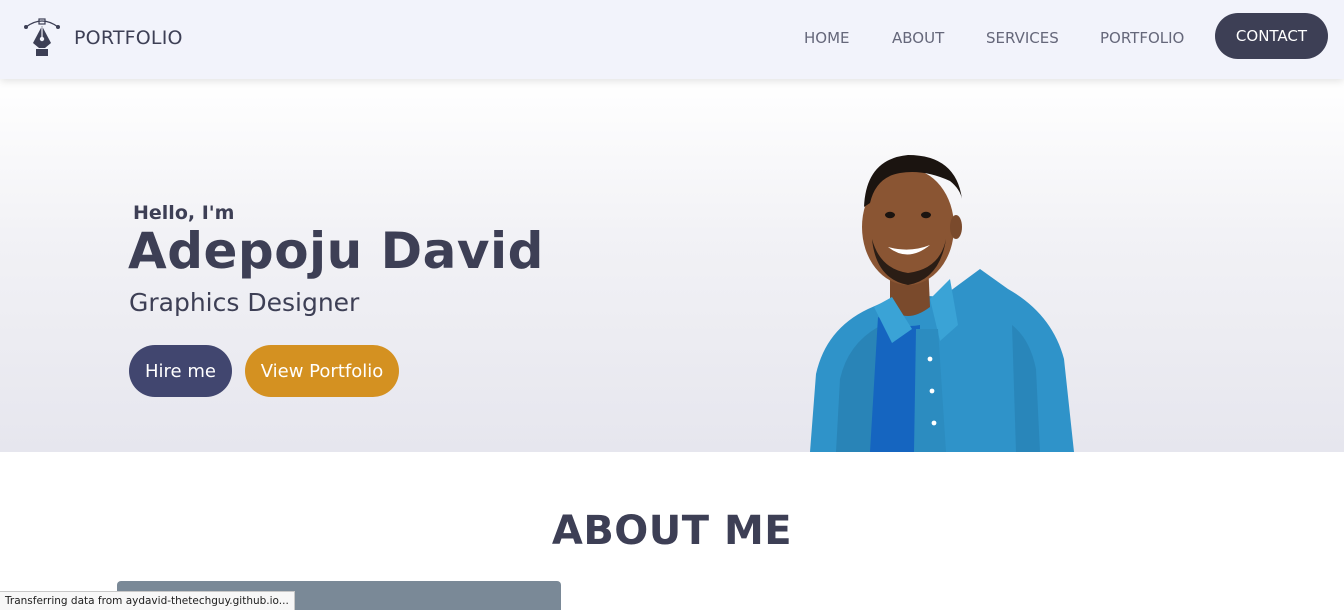 This screenshot has height=610, width=1344. What do you see at coordinates (1271, 36) in the screenshot?
I see `contact-button: CONTACT` at bounding box center [1271, 36].